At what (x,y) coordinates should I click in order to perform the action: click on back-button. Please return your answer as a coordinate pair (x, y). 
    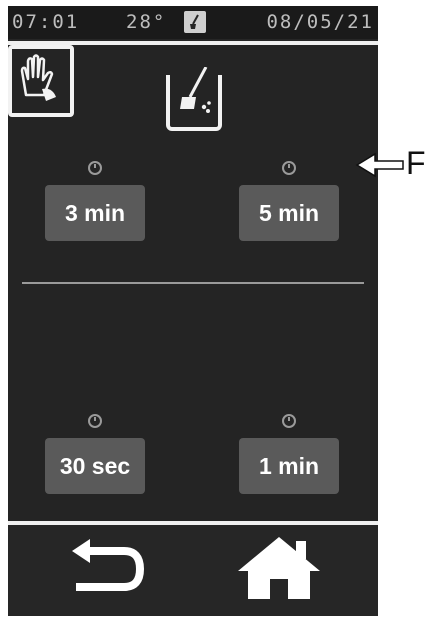
    Looking at the image, I should click on (106, 569).